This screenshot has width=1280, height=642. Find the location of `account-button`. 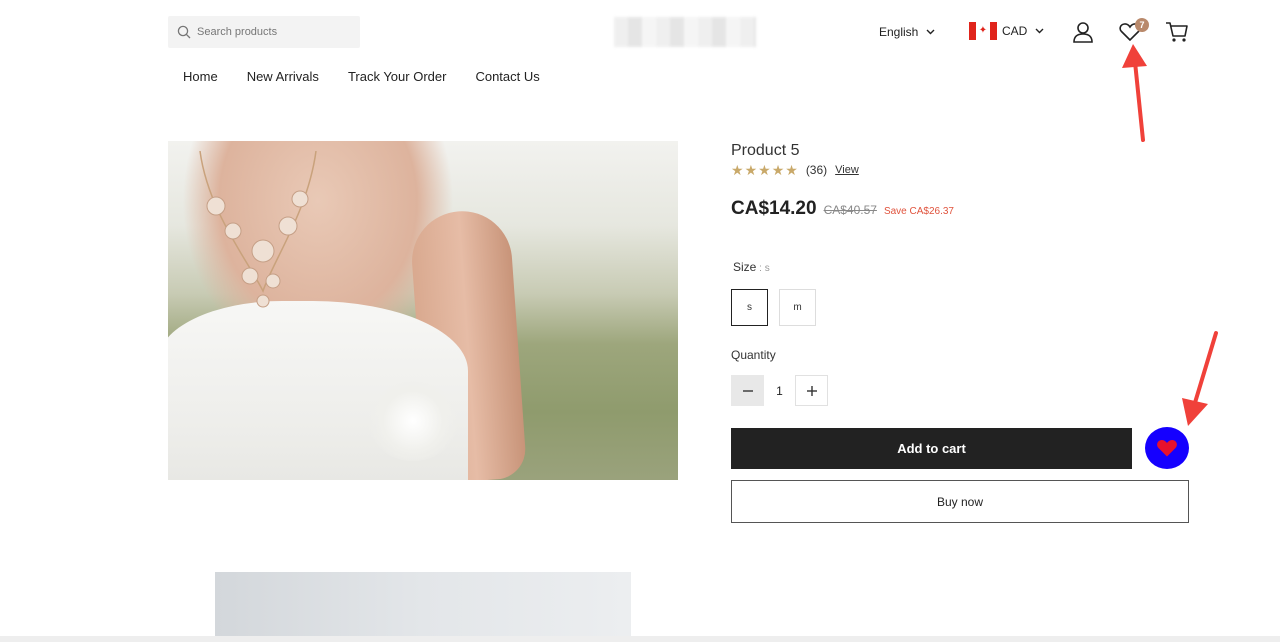

account-button is located at coordinates (1083, 32).